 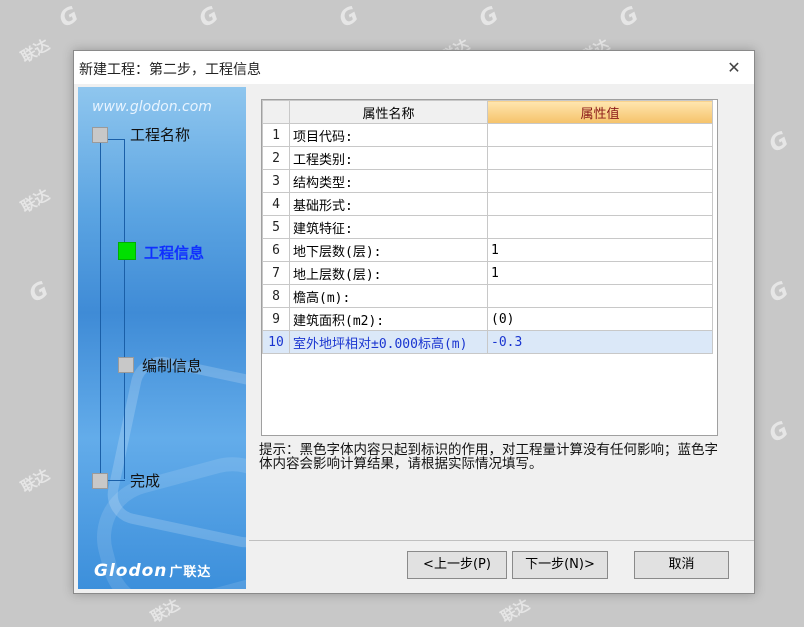 What do you see at coordinates (501, 540) in the screenshot?
I see `button-separator` at bounding box center [501, 540].